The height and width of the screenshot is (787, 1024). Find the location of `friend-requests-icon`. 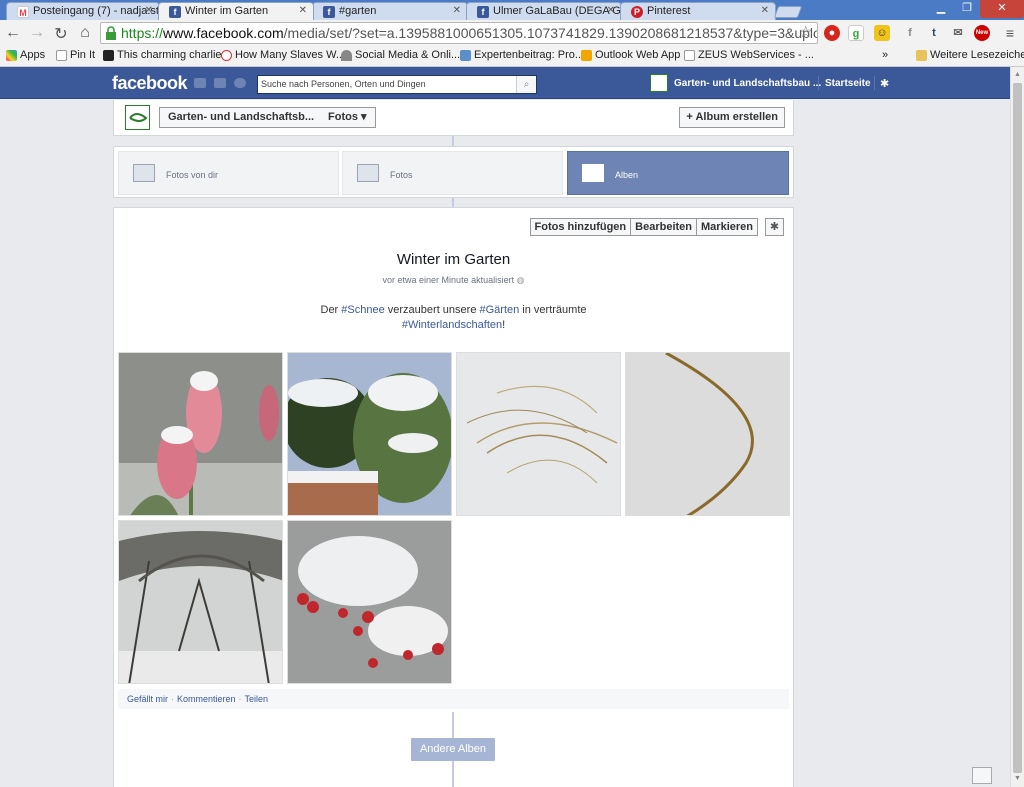

friend-requests-icon is located at coordinates (200, 83).